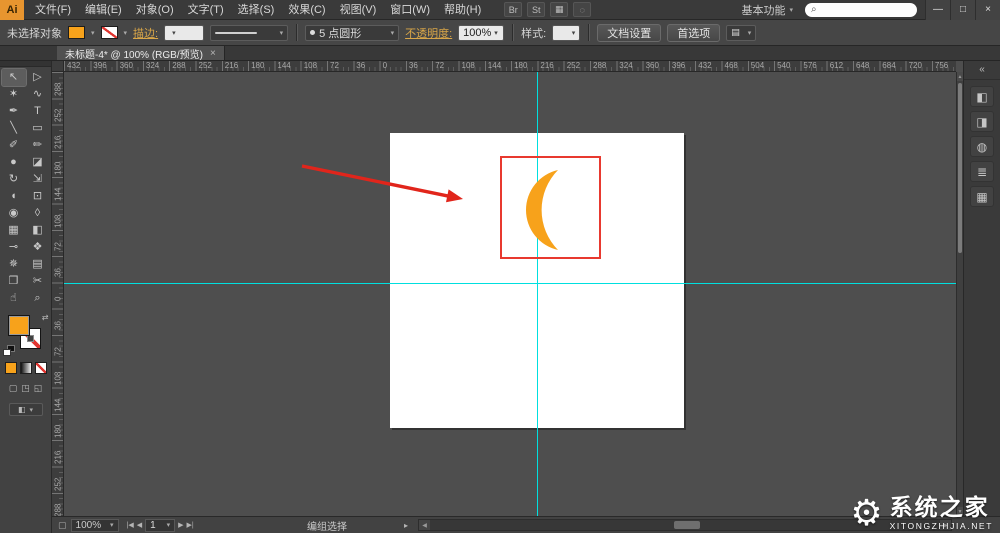 This screenshot has height=533, width=1000. I want to click on artboard-tool: ❐, so click(14, 281).